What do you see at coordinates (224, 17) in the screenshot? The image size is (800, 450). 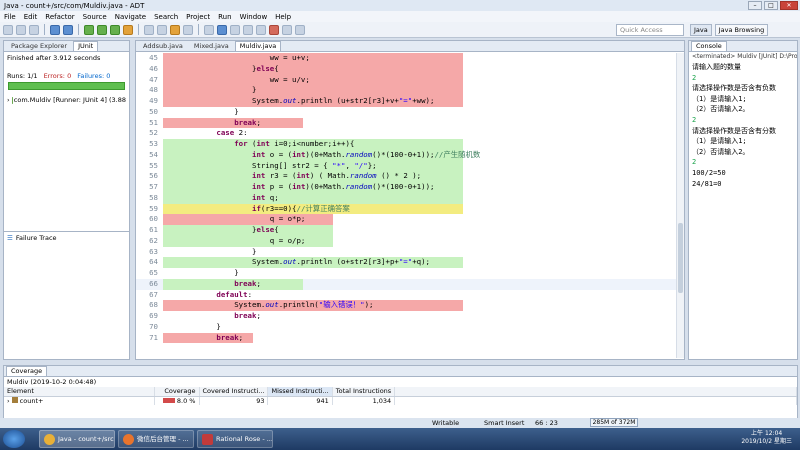 I see `menu-run: Run` at bounding box center [224, 17].